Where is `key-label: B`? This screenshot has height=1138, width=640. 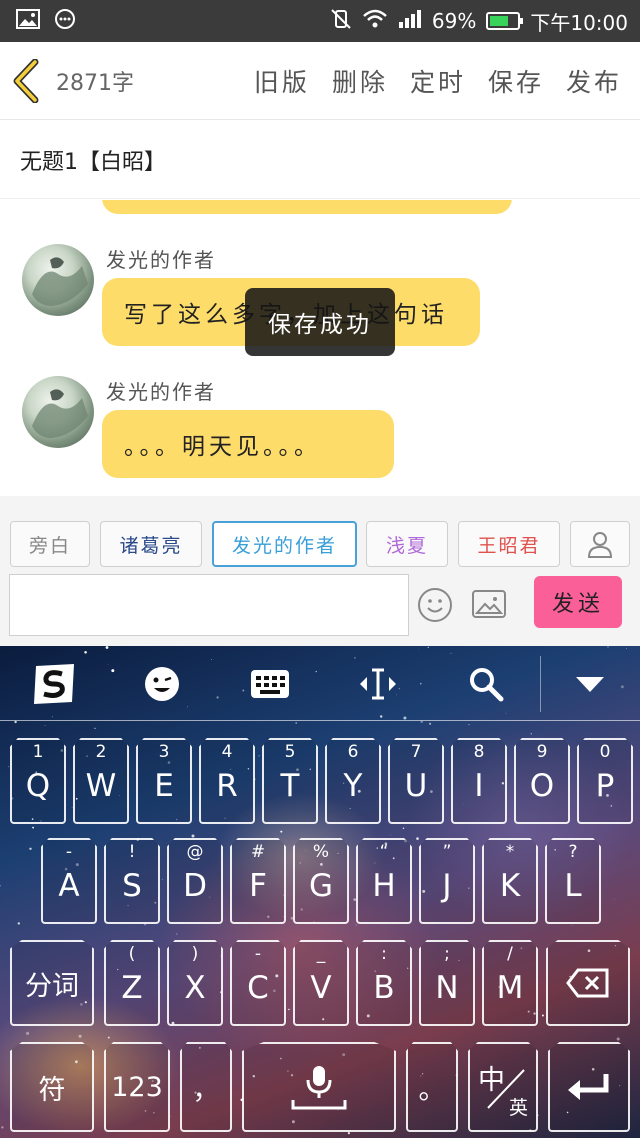
key-label: B is located at coordinates (384, 988).